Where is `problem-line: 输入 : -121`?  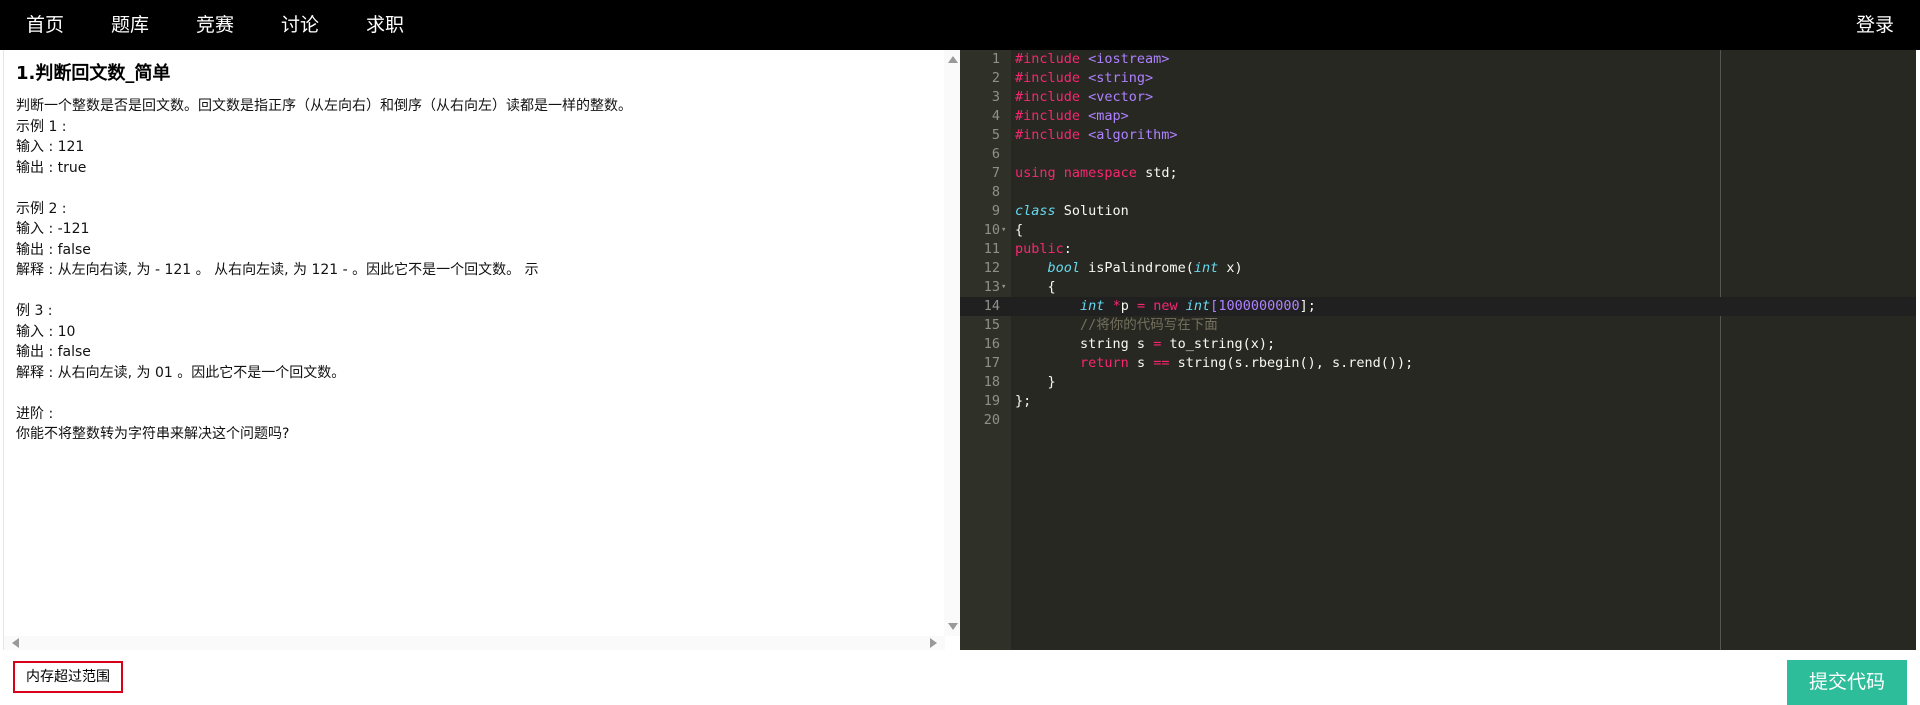 problem-line: 输入 : -121 is located at coordinates (53, 229).